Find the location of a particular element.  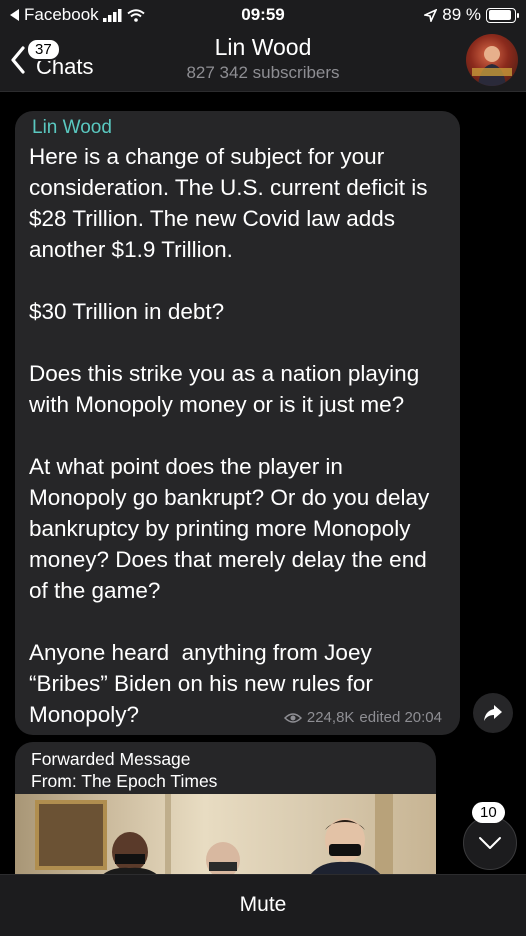

location-arrow-icon is located at coordinates (431, 15).